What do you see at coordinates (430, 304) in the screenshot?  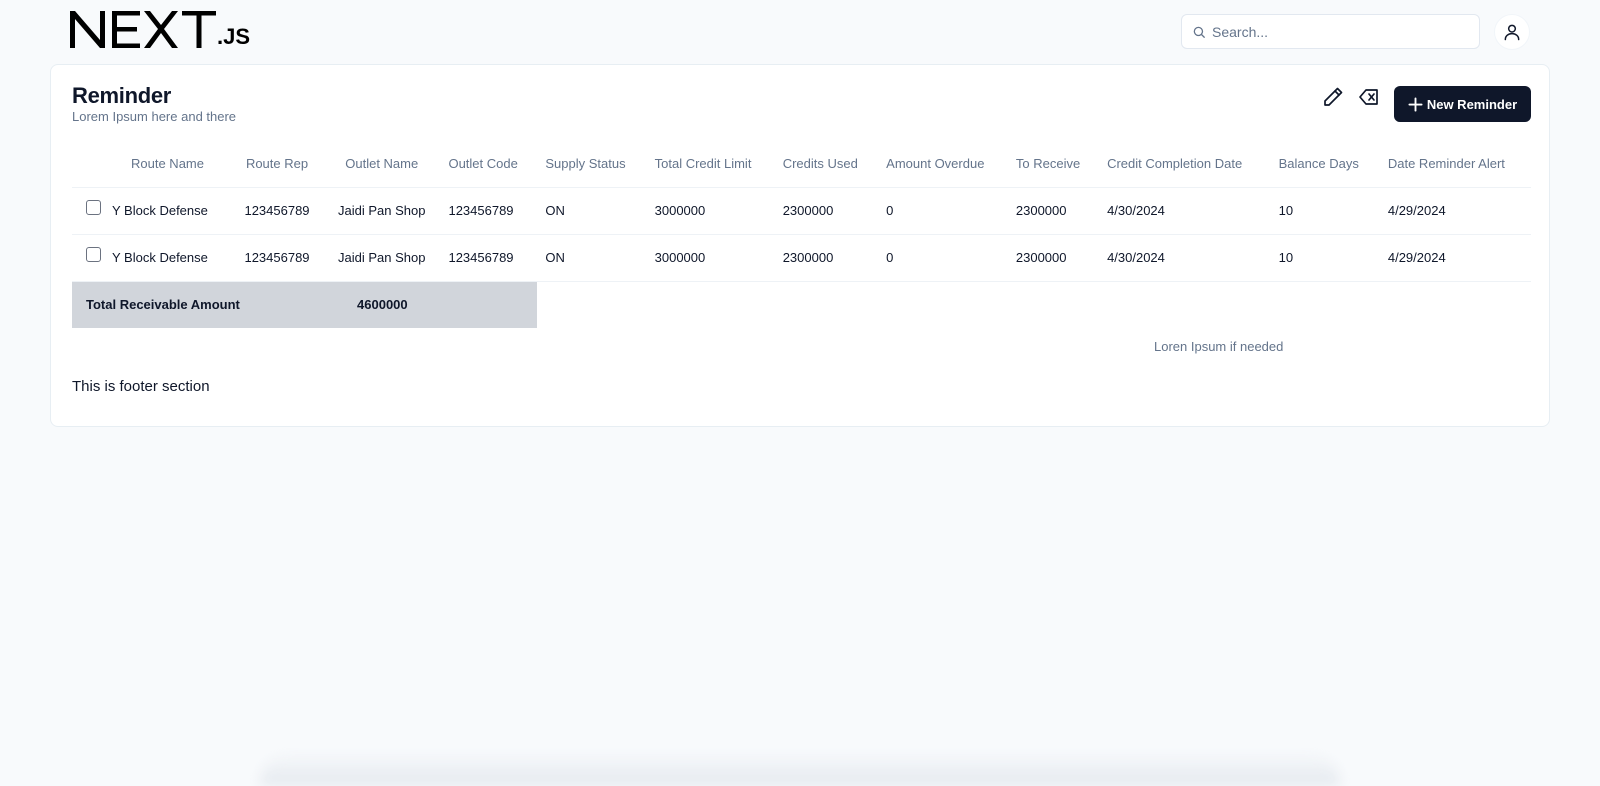 I see `total-value: 4600000` at bounding box center [430, 304].